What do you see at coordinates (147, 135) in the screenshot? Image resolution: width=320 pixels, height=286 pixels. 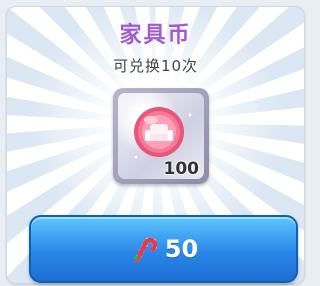 I see `sofa-arm-left` at bounding box center [147, 135].